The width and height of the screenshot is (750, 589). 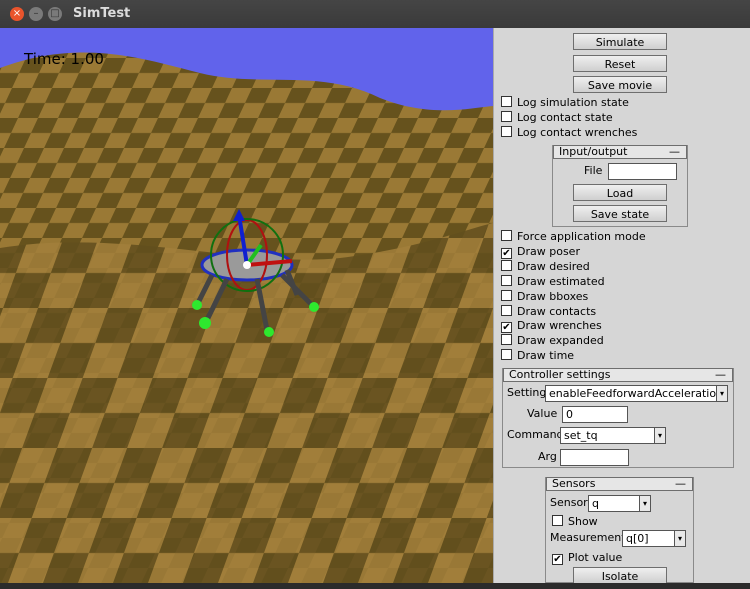 What do you see at coordinates (618, 375) in the screenshot?
I see `group-header: Controller settings —` at bounding box center [618, 375].